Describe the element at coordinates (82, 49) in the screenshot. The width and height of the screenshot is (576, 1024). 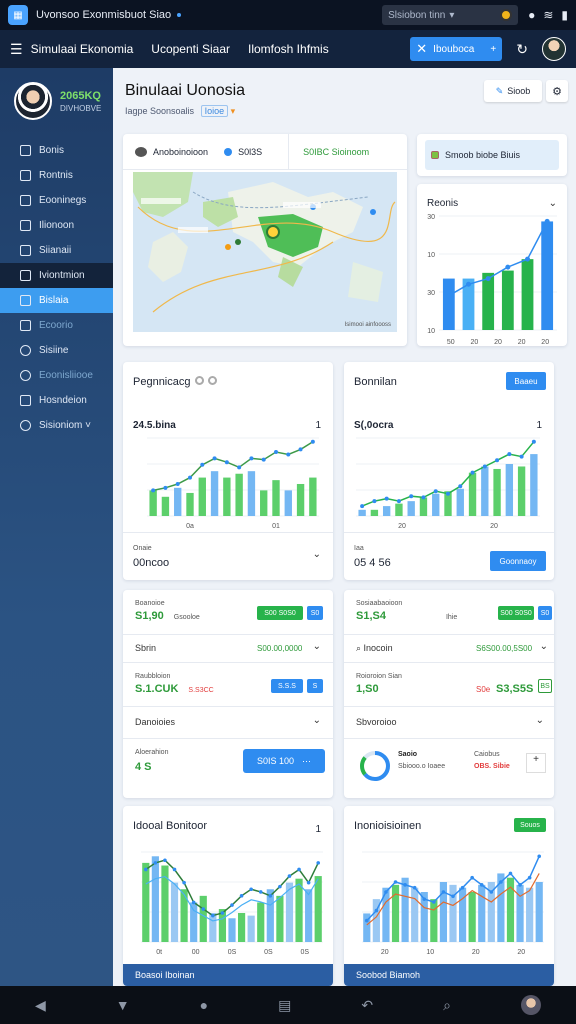
I see `tab-simulation: Simulaai Ekonomia` at that location.